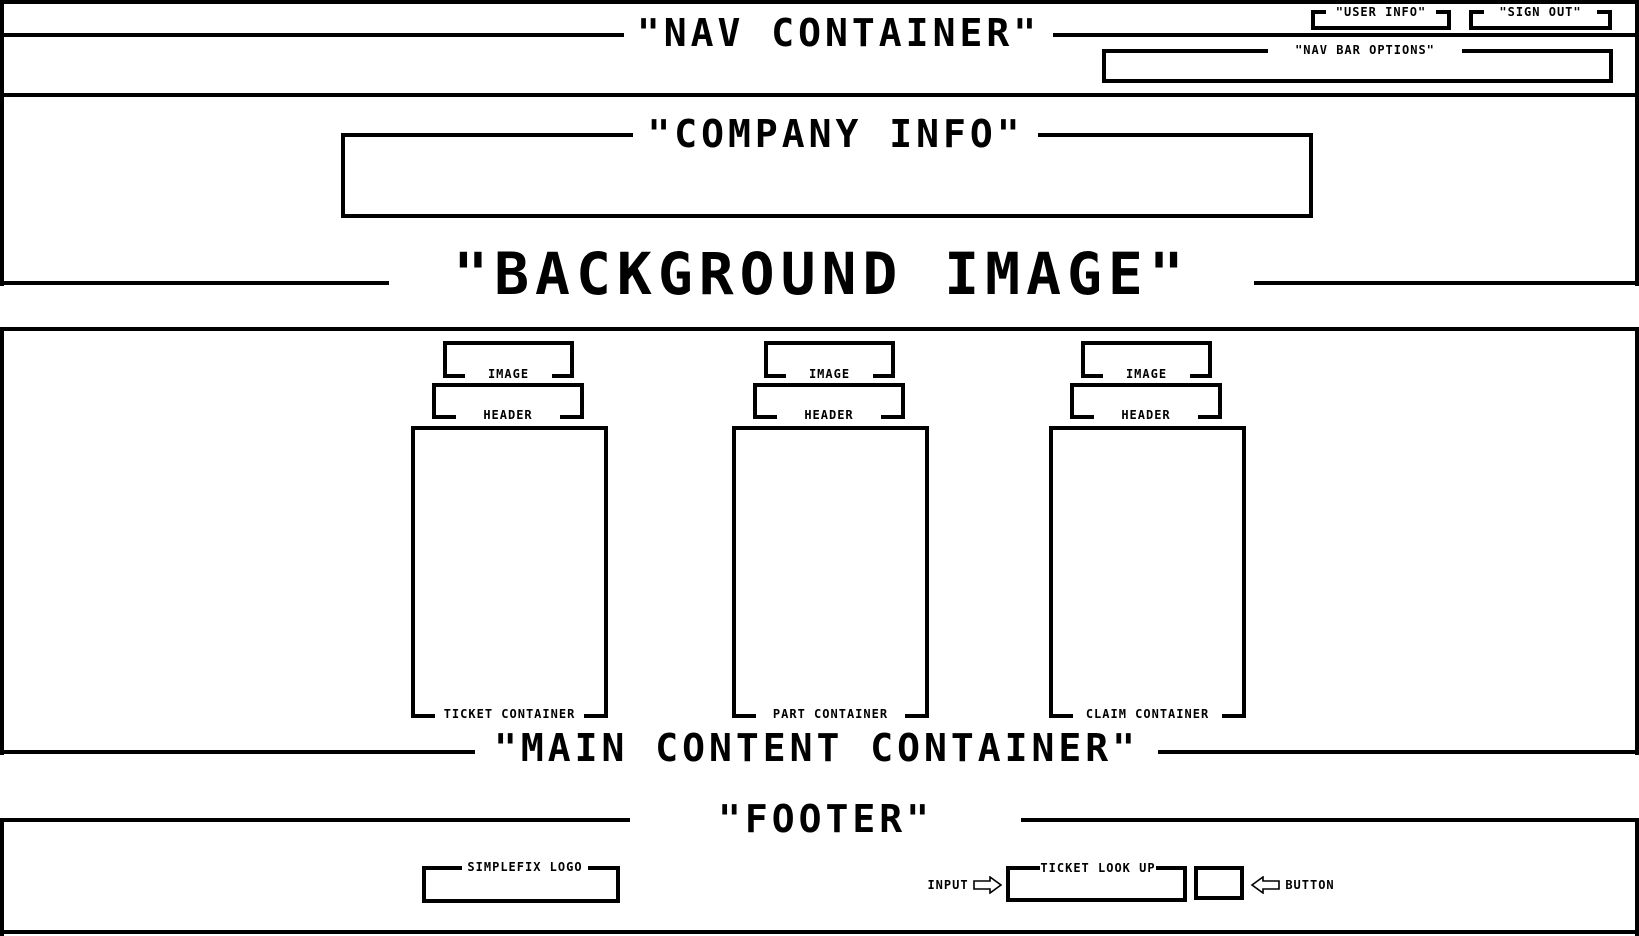  Describe the element at coordinates (1310, 885) in the screenshot. I see `button-label: BUTTON` at that location.